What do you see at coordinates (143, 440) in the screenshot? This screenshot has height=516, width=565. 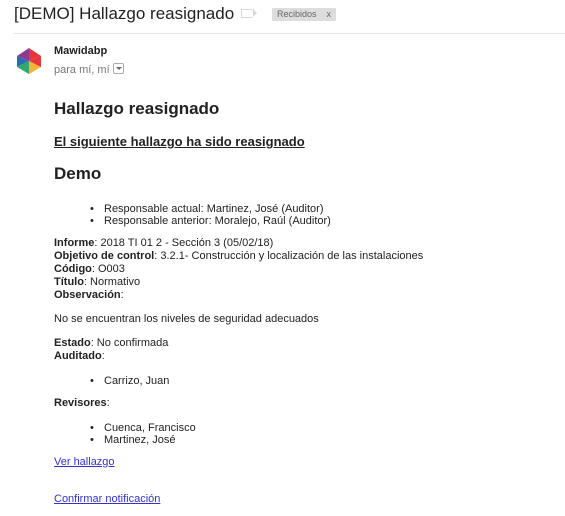 I see `list-item: Martinez, José` at bounding box center [143, 440].